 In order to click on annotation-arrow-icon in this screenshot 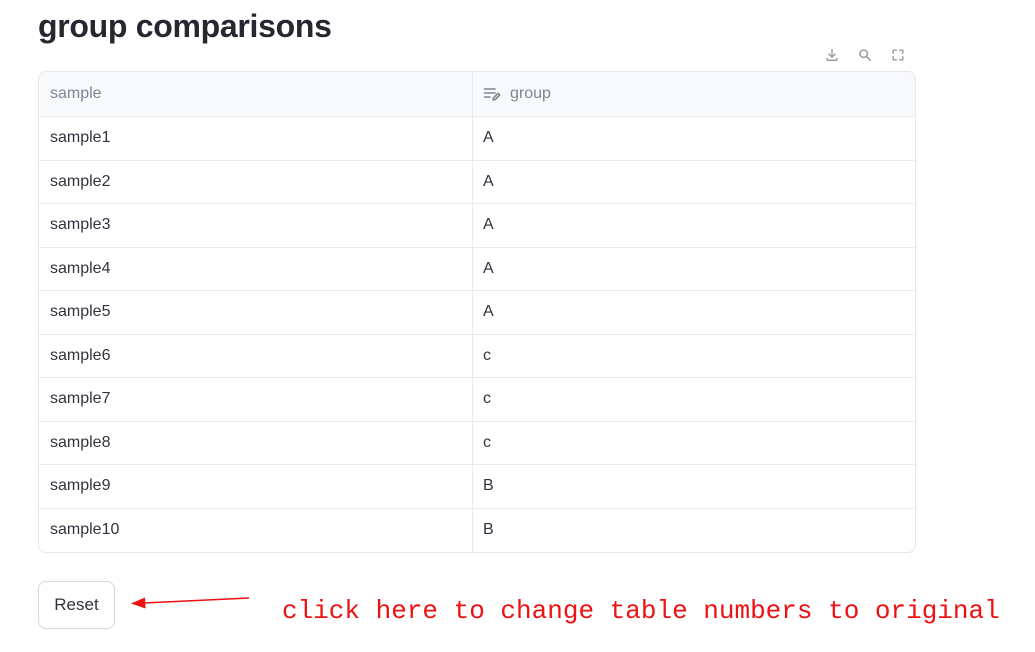, I will do `click(190, 603)`.